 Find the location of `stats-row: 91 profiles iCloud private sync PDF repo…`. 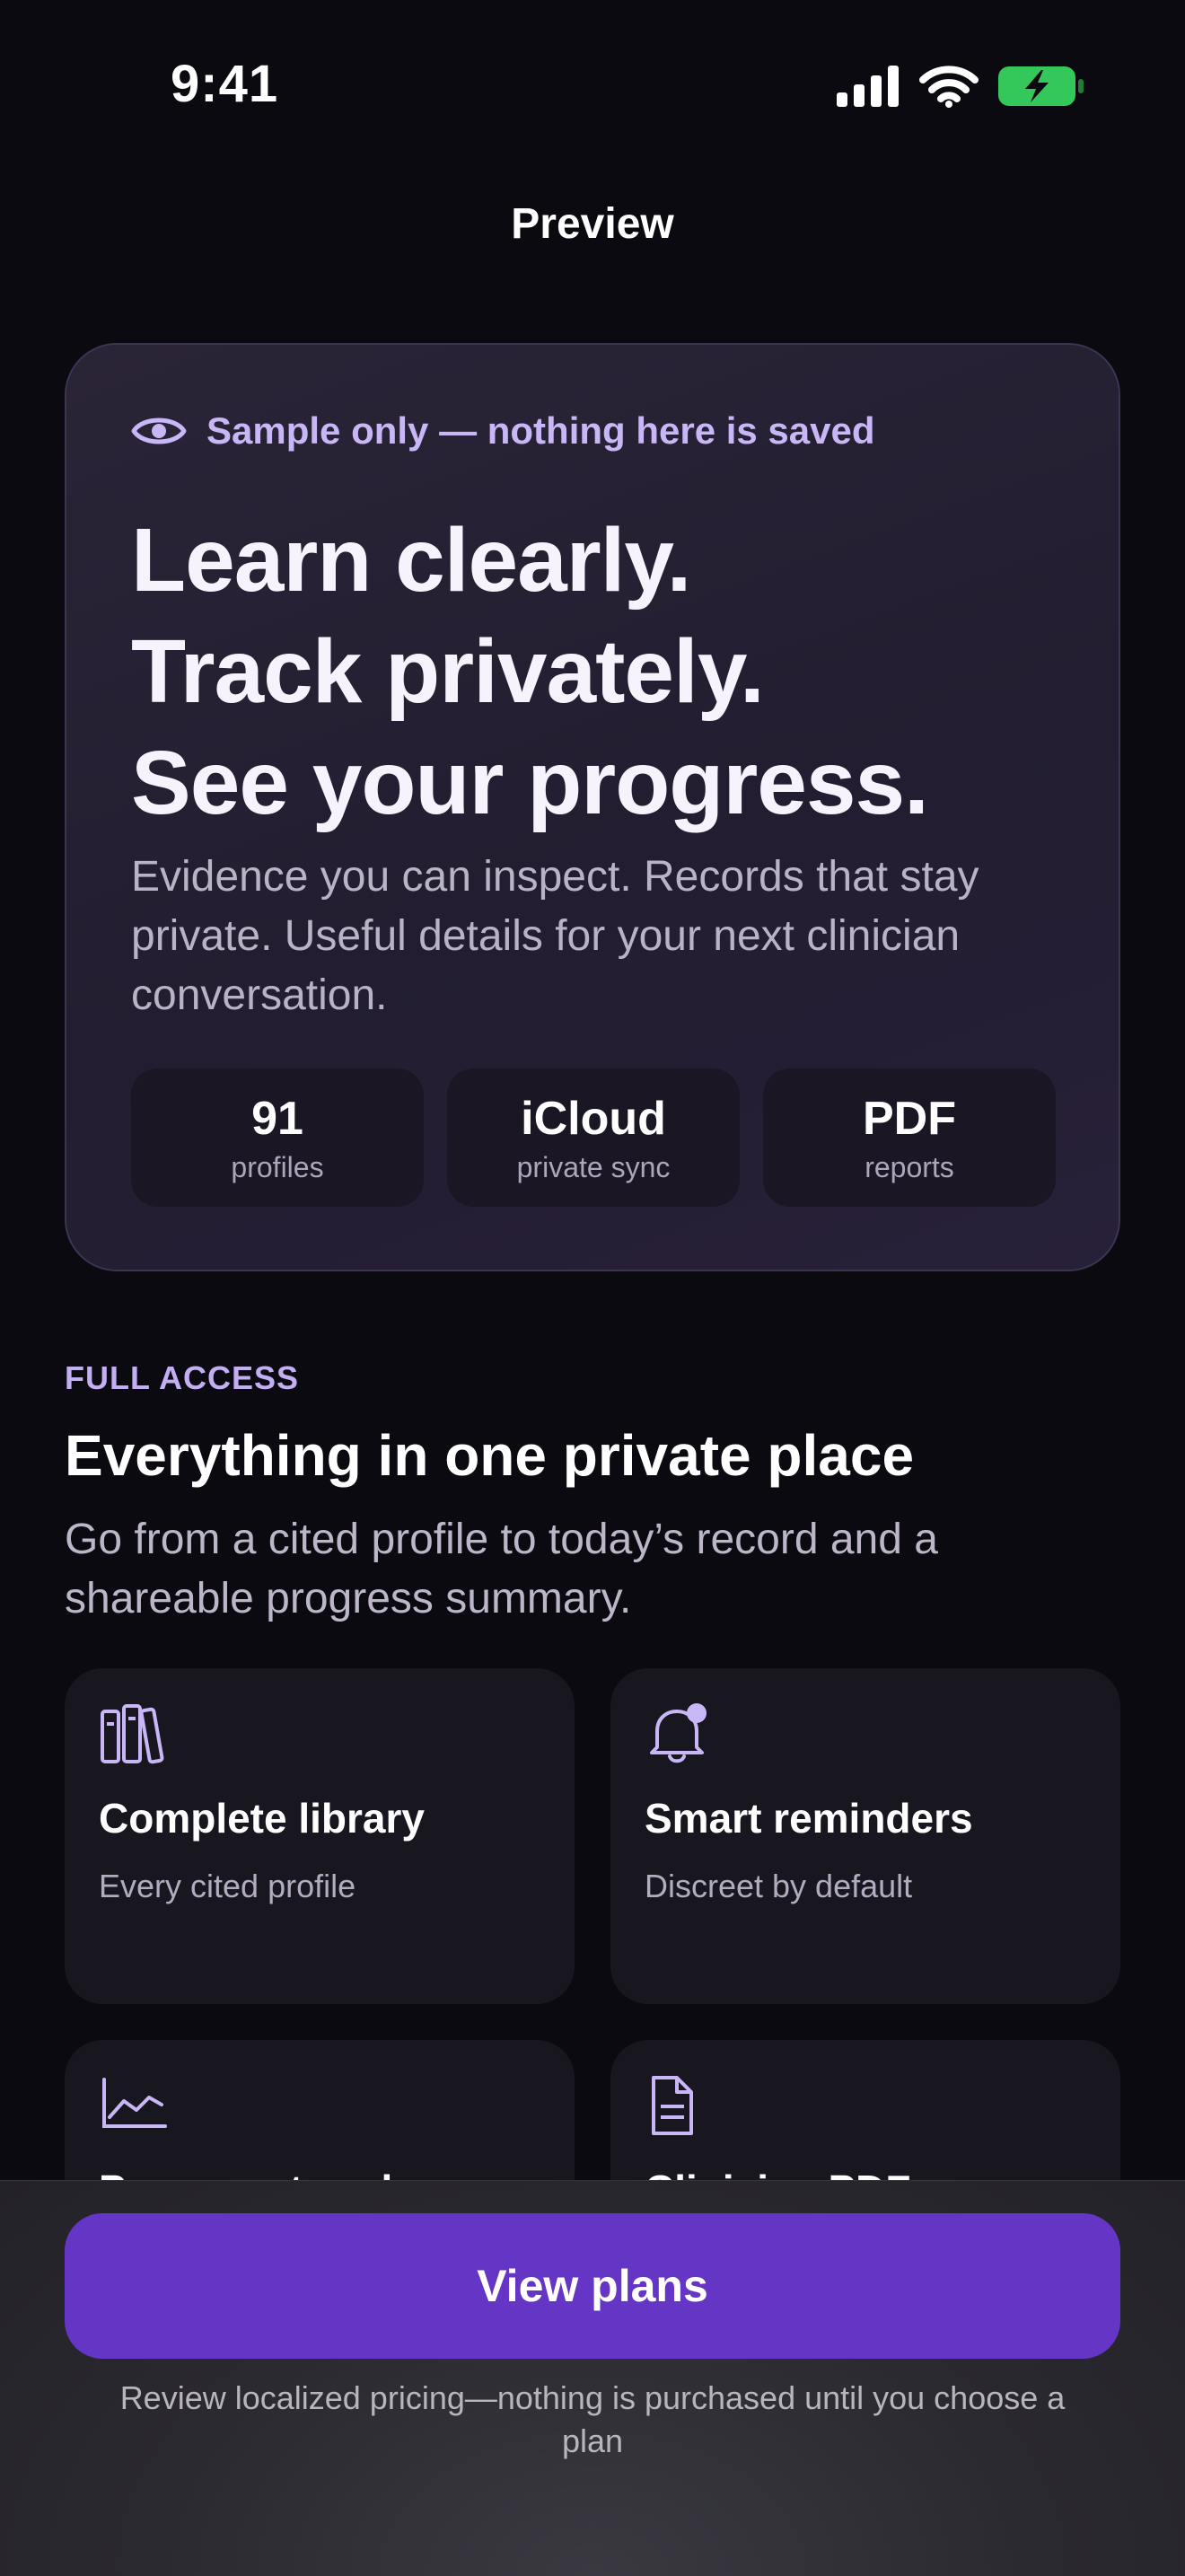

stats-row: 91 profiles iCloud private sync PDF repo… is located at coordinates (593, 1137).